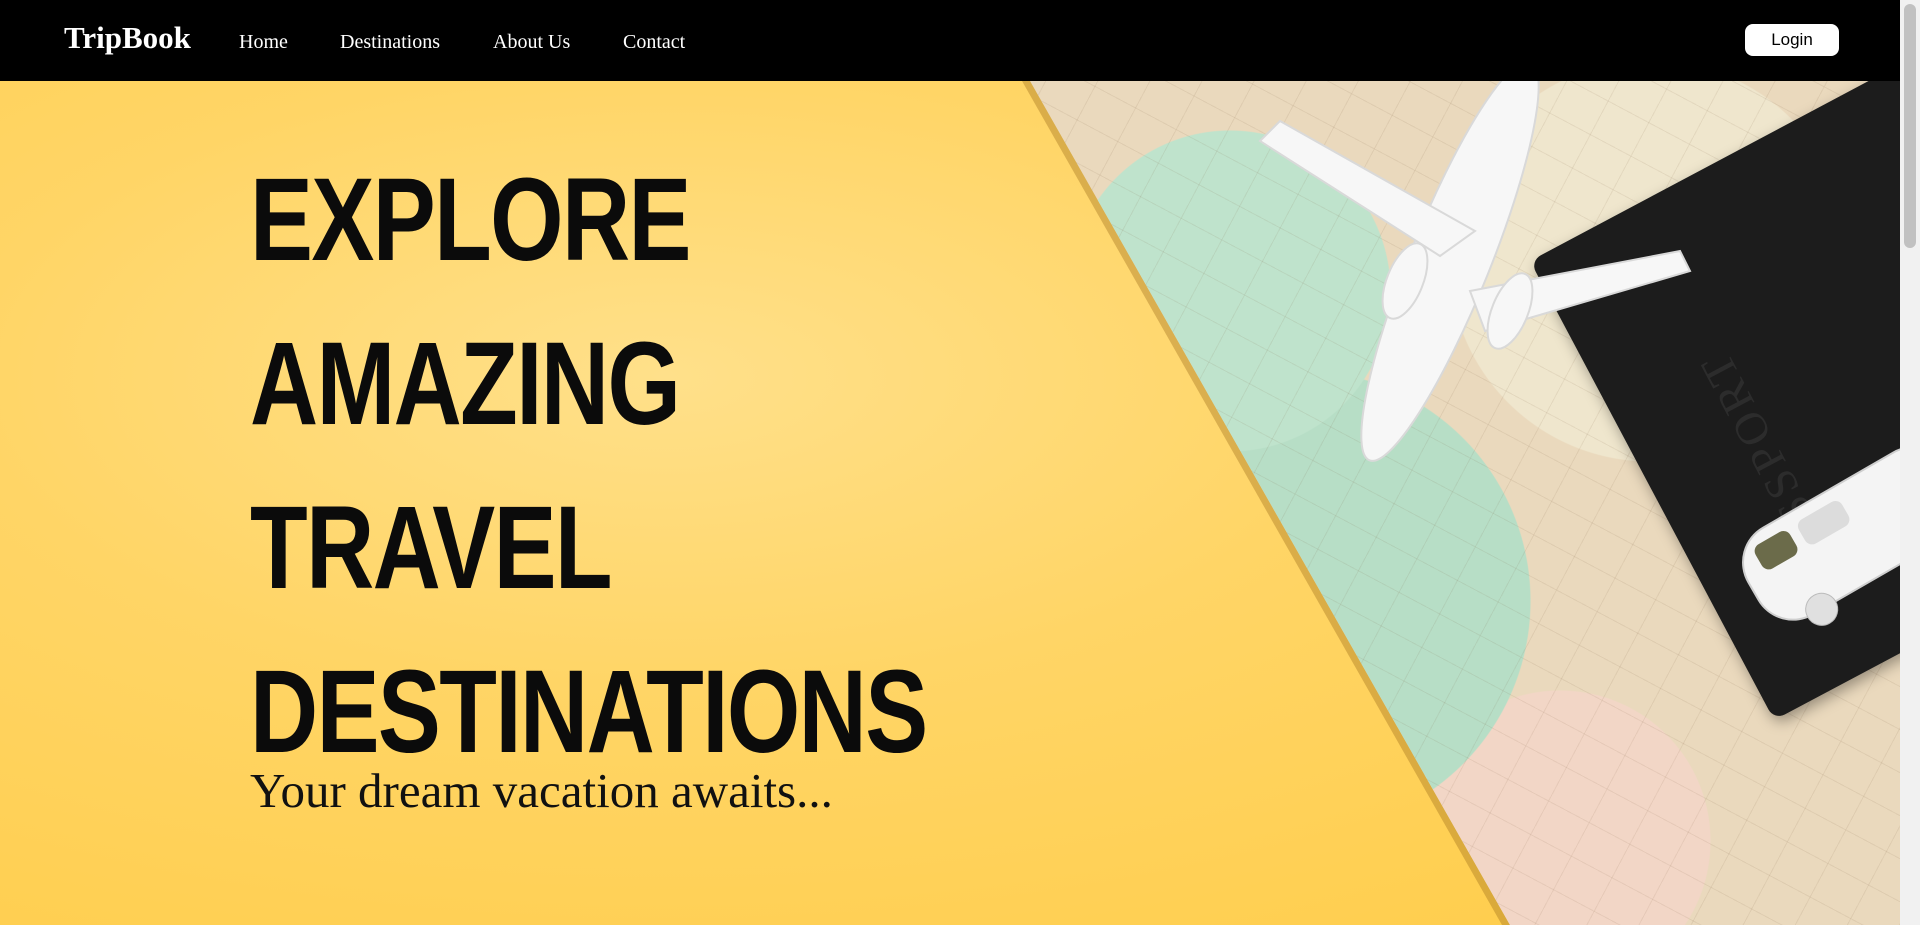 The height and width of the screenshot is (925, 1920). I want to click on scrollbar-thumb, so click(1910, 126).